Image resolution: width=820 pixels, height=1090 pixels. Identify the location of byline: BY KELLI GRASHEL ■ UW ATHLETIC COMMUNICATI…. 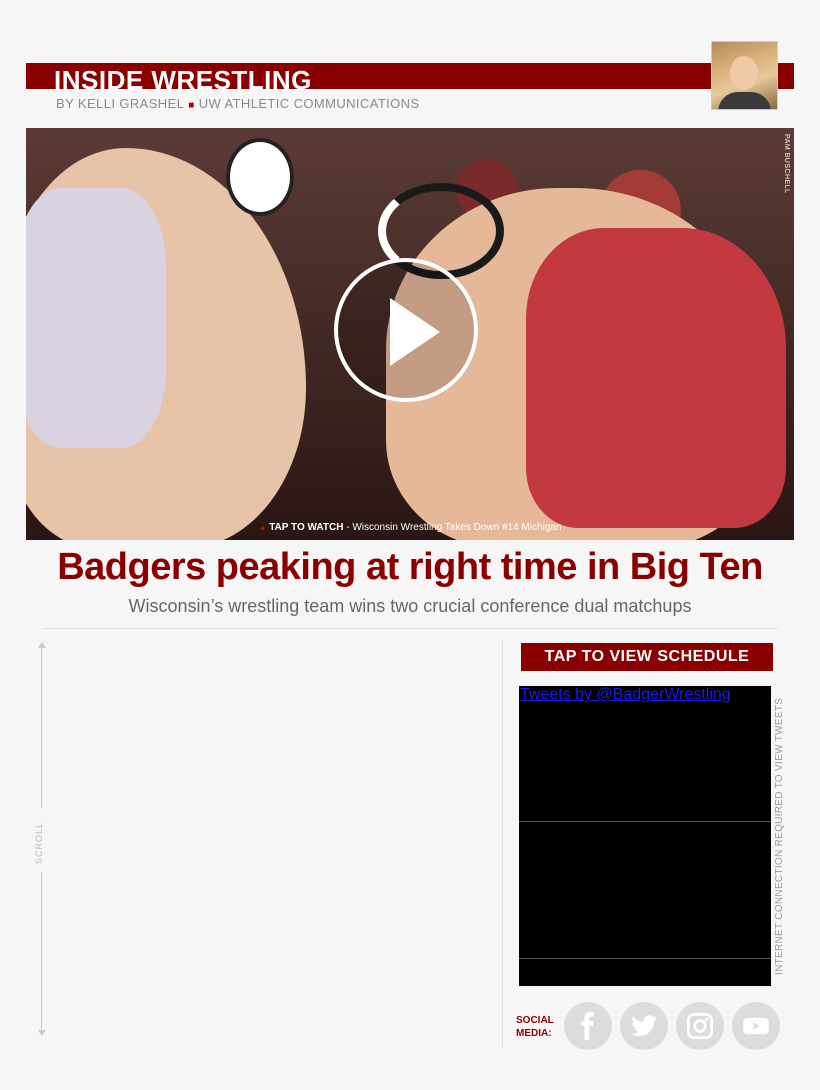
(238, 103).